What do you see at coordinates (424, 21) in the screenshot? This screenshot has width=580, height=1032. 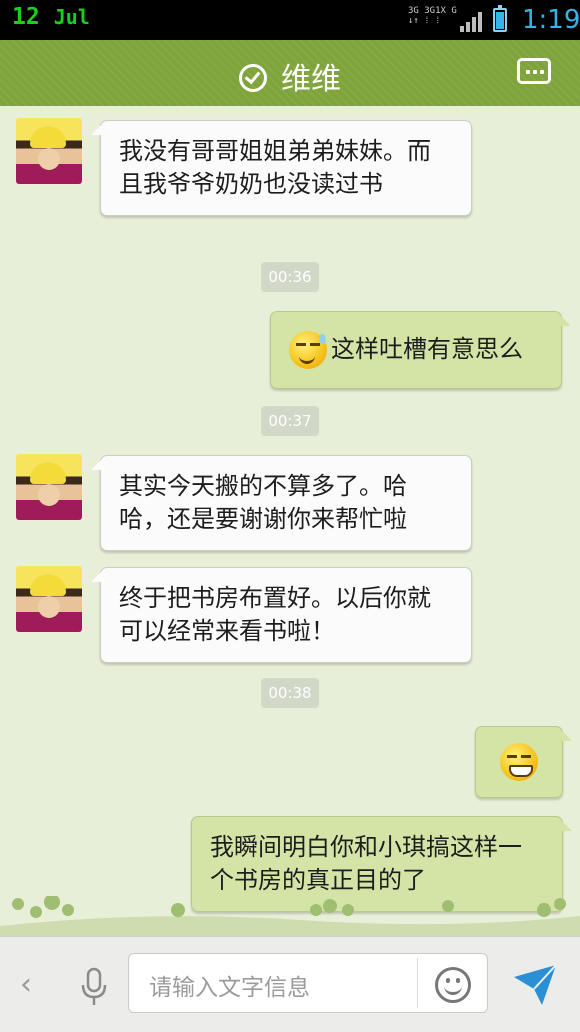 I see `network-arrows: ↓↑ ⁞ ⁞` at bounding box center [424, 21].